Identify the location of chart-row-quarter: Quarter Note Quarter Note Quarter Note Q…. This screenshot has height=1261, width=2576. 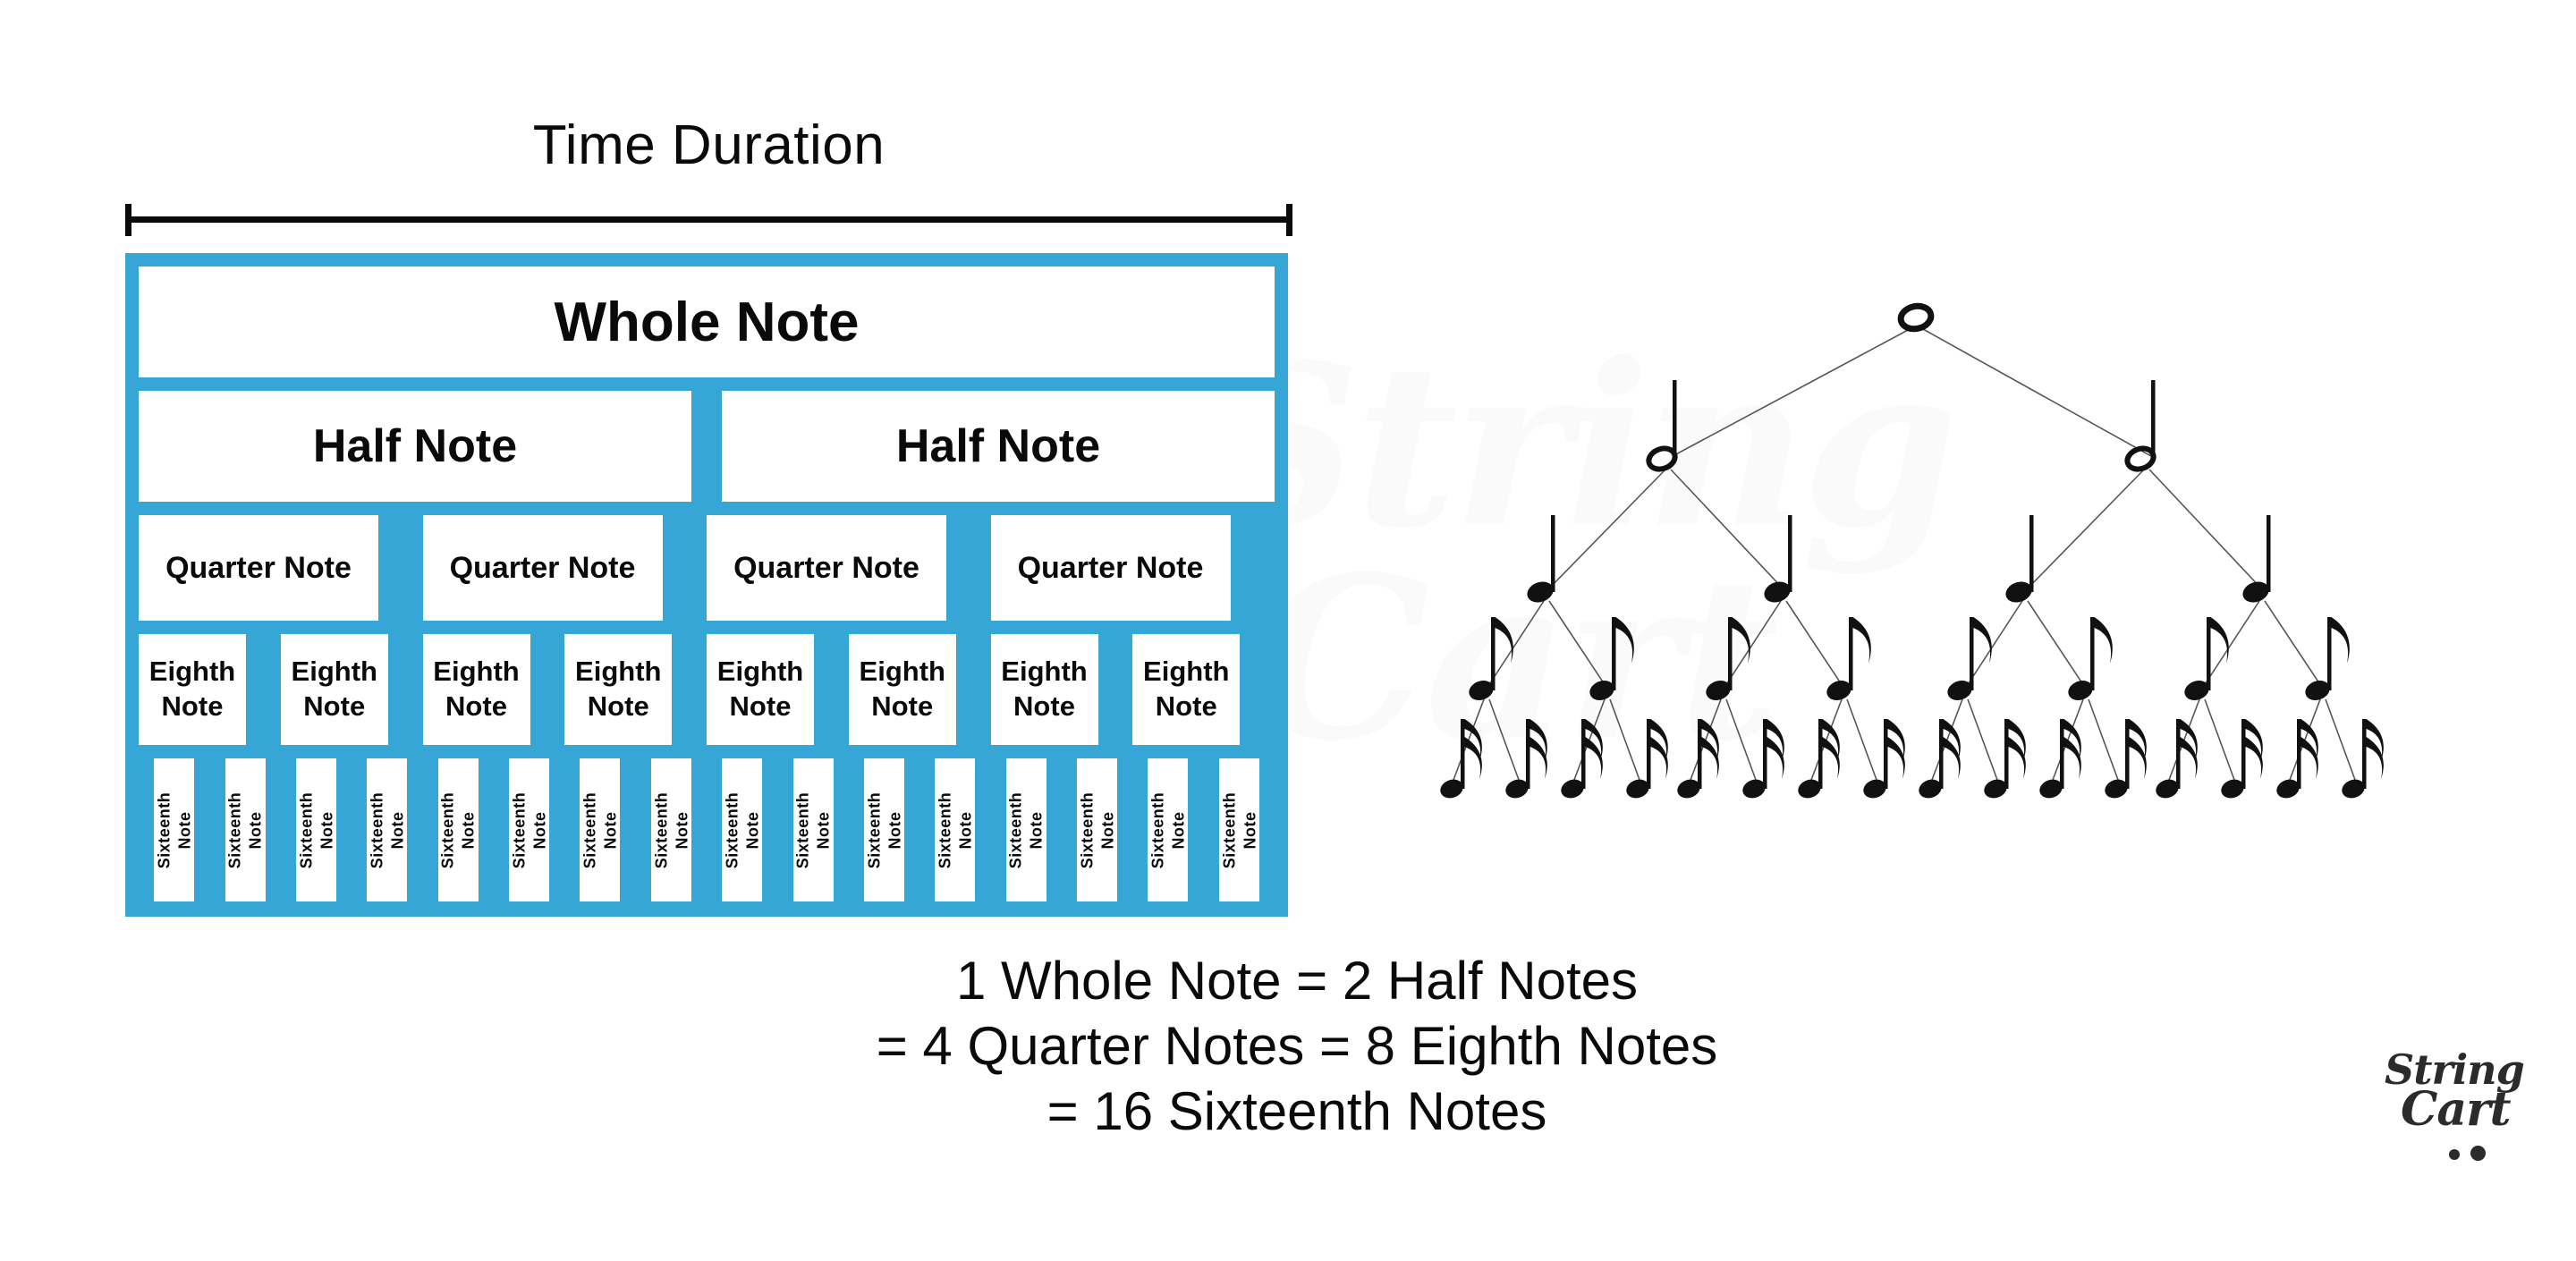
(707, 568).